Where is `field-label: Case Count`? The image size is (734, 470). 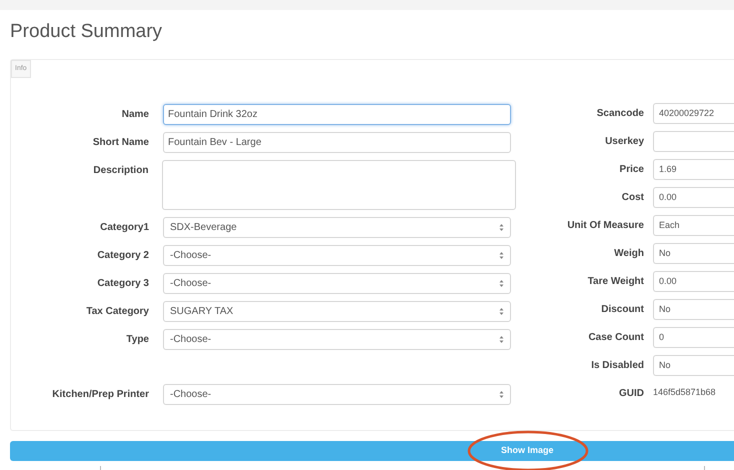
field-label: Case Count is located at coordinates (615, 338).